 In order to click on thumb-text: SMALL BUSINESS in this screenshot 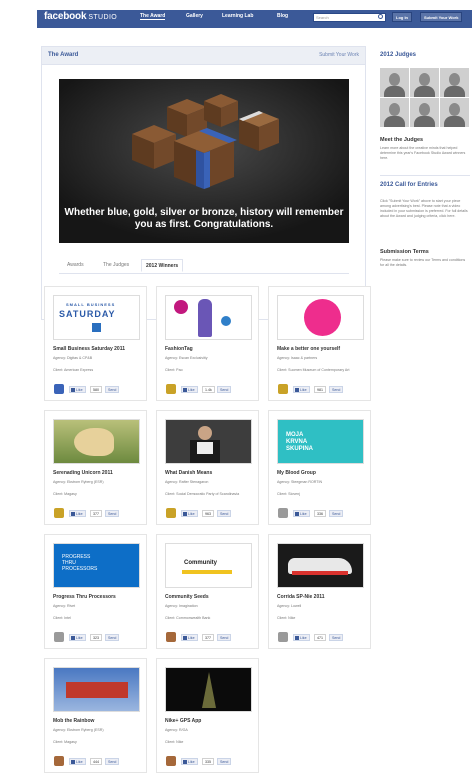, I will do `click(91, 304)`.